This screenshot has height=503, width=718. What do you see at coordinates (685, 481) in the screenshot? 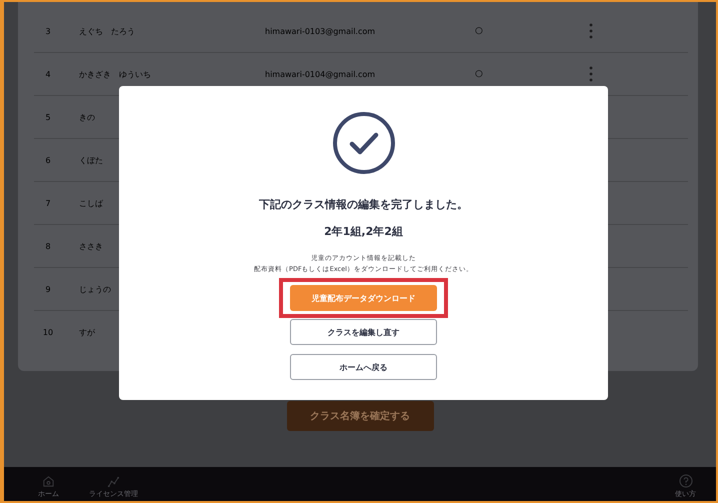
I see `help-icon` at bounding box center [685, 481].